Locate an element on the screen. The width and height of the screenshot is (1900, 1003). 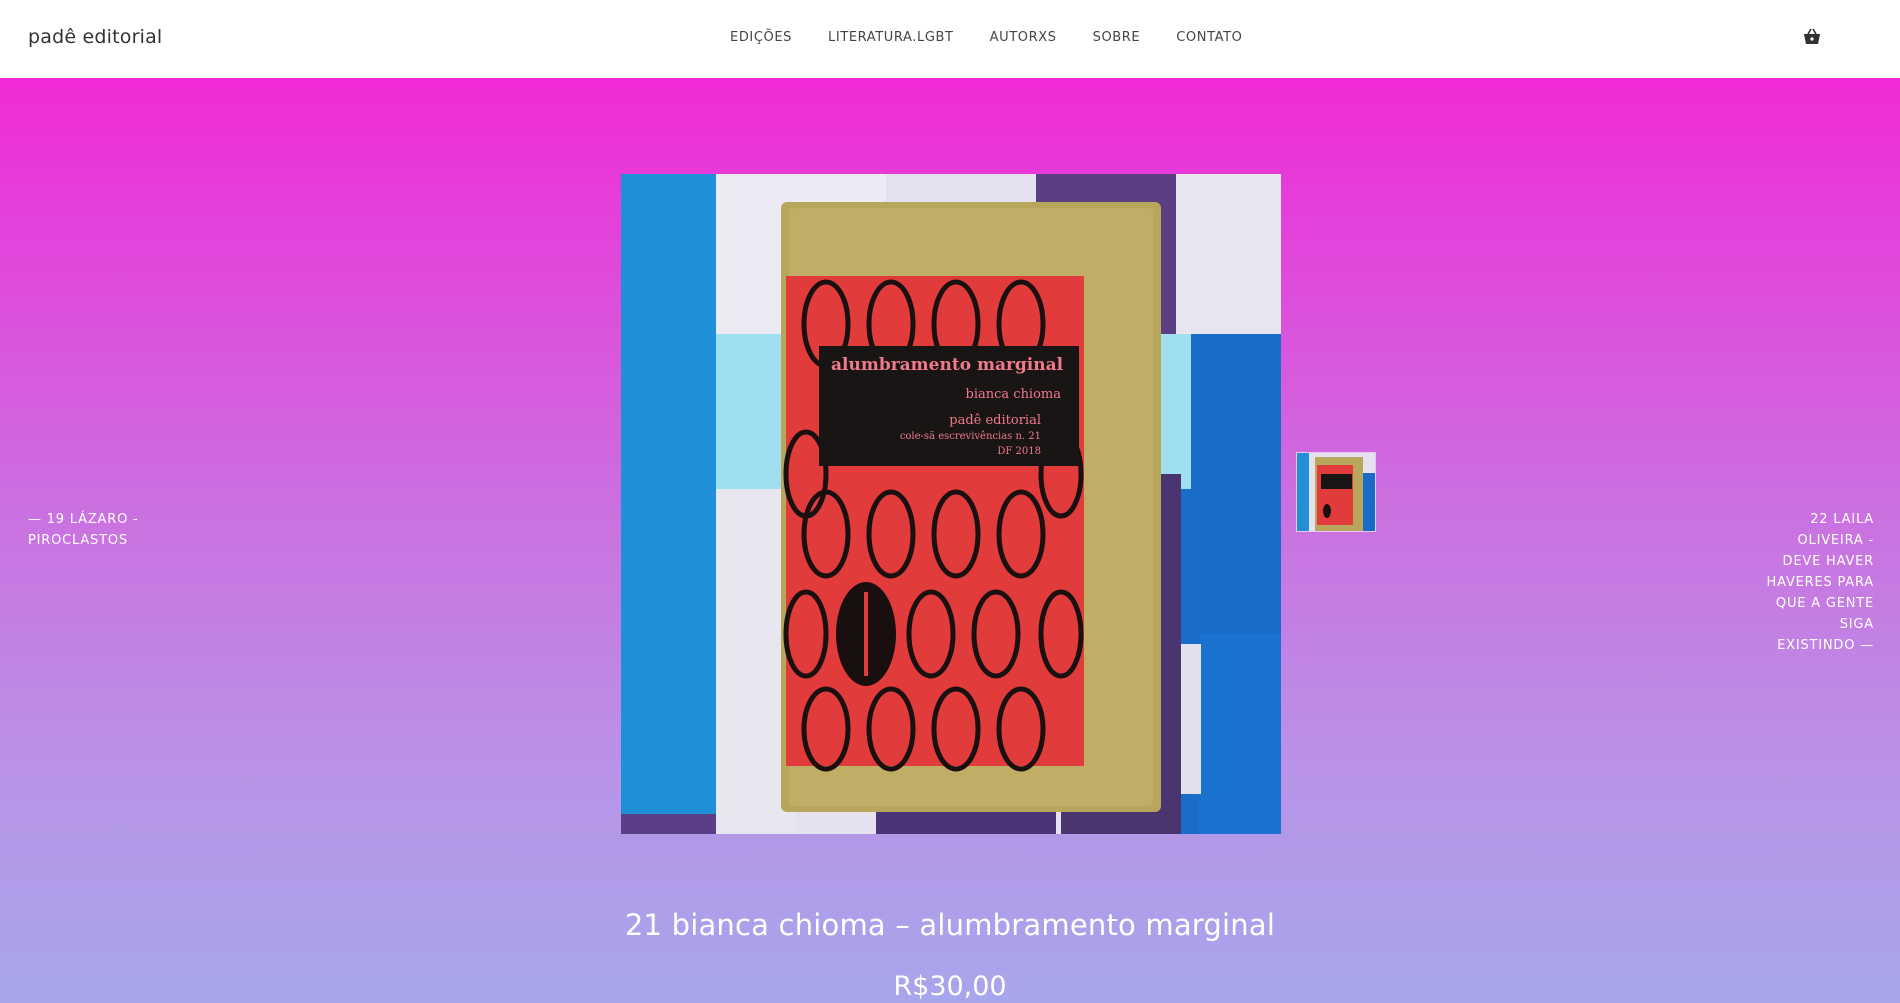
cover-title-text: alumbramento marginal is located at coordinates (947, 365).